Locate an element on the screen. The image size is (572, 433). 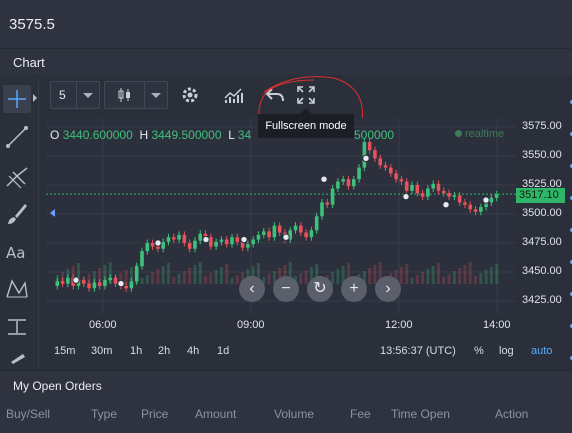
y-tick: 3575.00 is located at coordinates (542, 126).